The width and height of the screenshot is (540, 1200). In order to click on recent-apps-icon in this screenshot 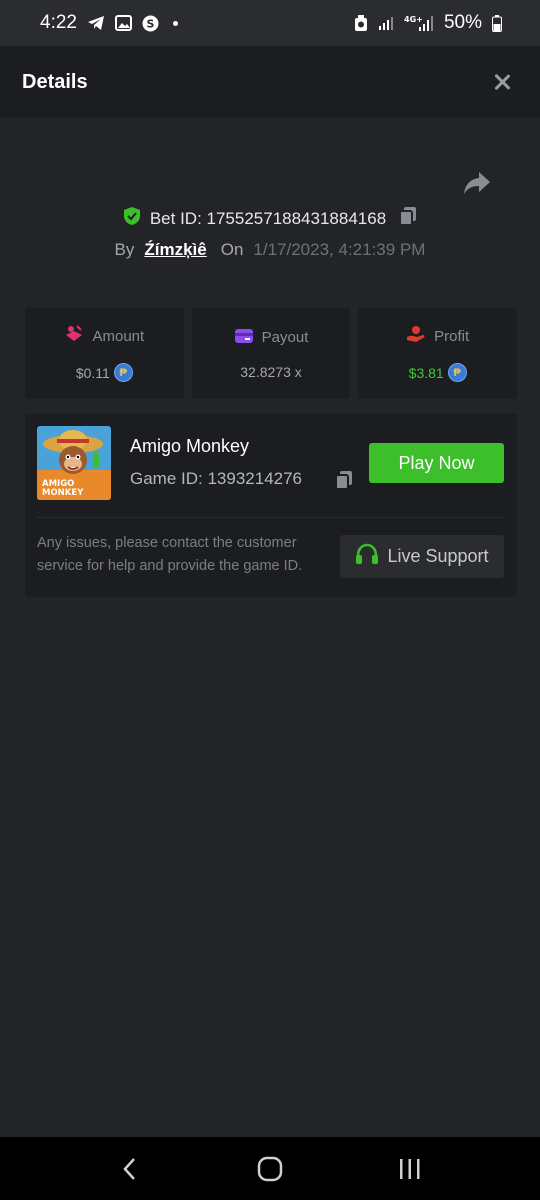, I will do `click(410, 1169)`.